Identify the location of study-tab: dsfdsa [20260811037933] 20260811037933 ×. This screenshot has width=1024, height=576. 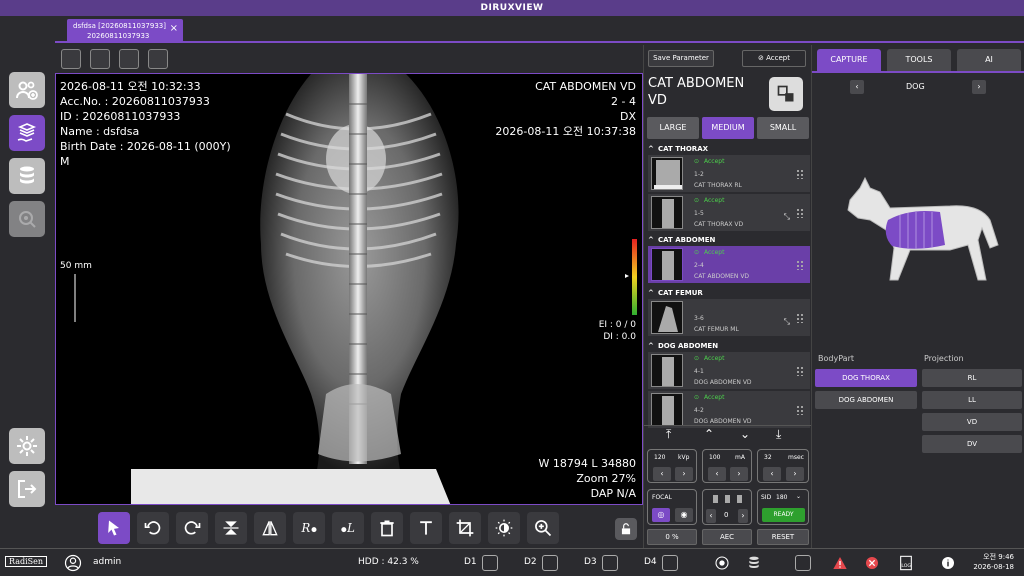
(125, 31).